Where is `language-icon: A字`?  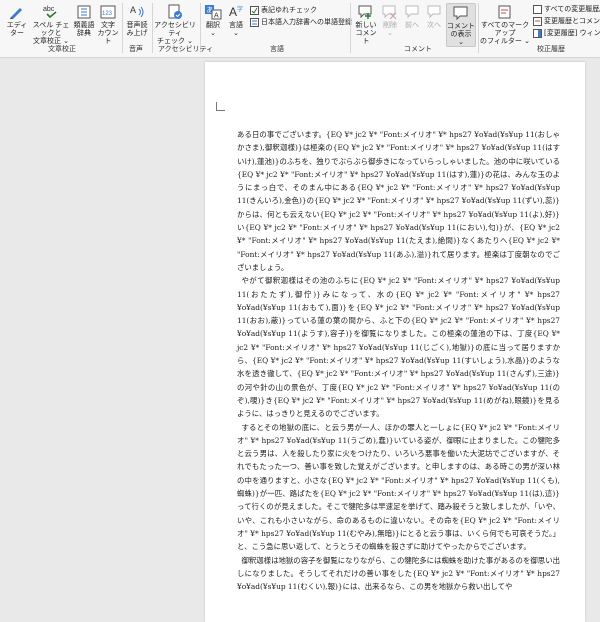
language-icon: A字 is located at coordinates (236, 12).